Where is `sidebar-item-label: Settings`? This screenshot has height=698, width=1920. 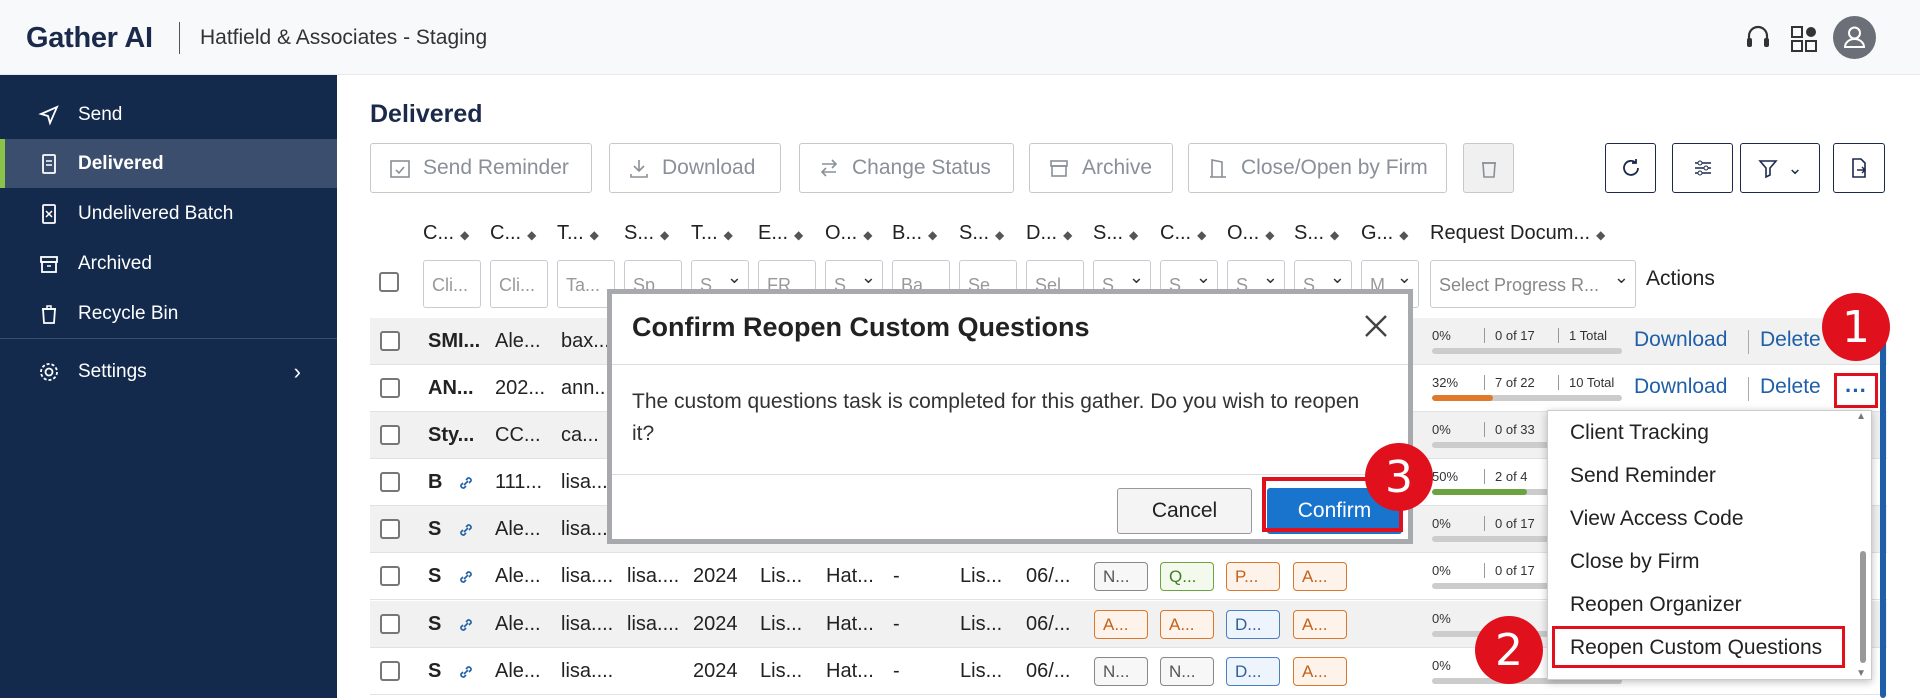 sidebar-item-label: Settings is located at coordinates (112, 371).